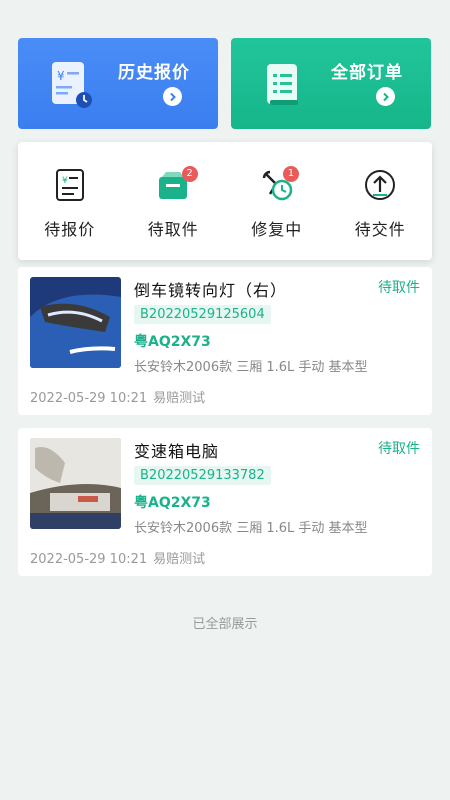 This screenshot has height=800, width=450. What do you see at coordinates (290, 174) in the screenshot?
I see `repairing-badge: 1` at bounding box center [290, 174].